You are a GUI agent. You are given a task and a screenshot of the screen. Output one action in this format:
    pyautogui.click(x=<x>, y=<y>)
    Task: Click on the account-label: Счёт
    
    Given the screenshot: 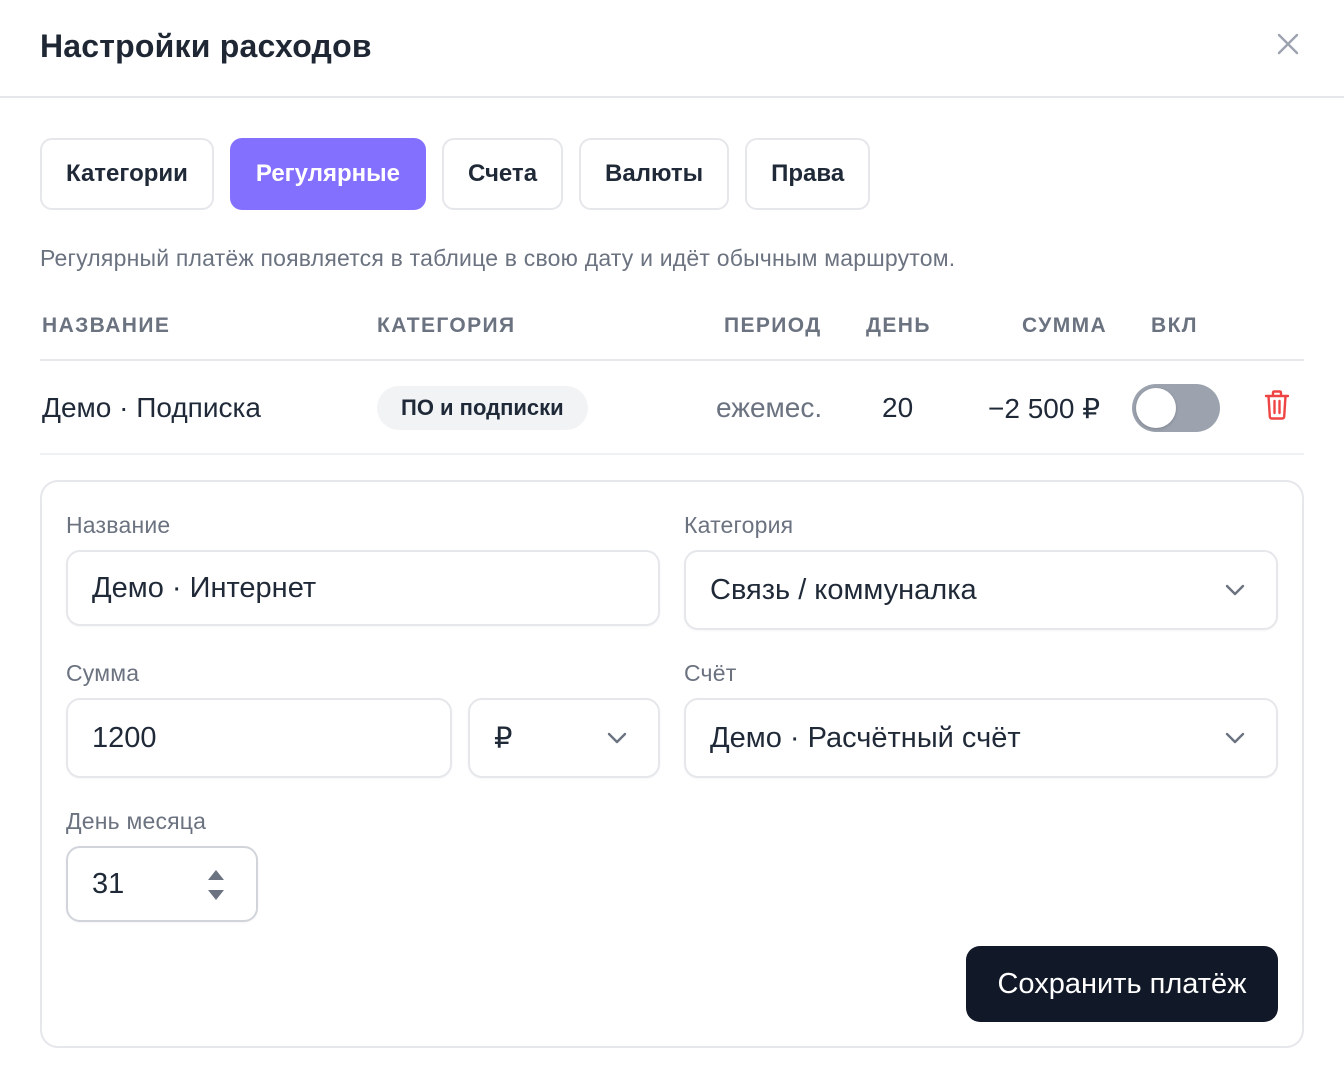 What is the action you would take?
    pyautogui.click(x=710, y=673)
    